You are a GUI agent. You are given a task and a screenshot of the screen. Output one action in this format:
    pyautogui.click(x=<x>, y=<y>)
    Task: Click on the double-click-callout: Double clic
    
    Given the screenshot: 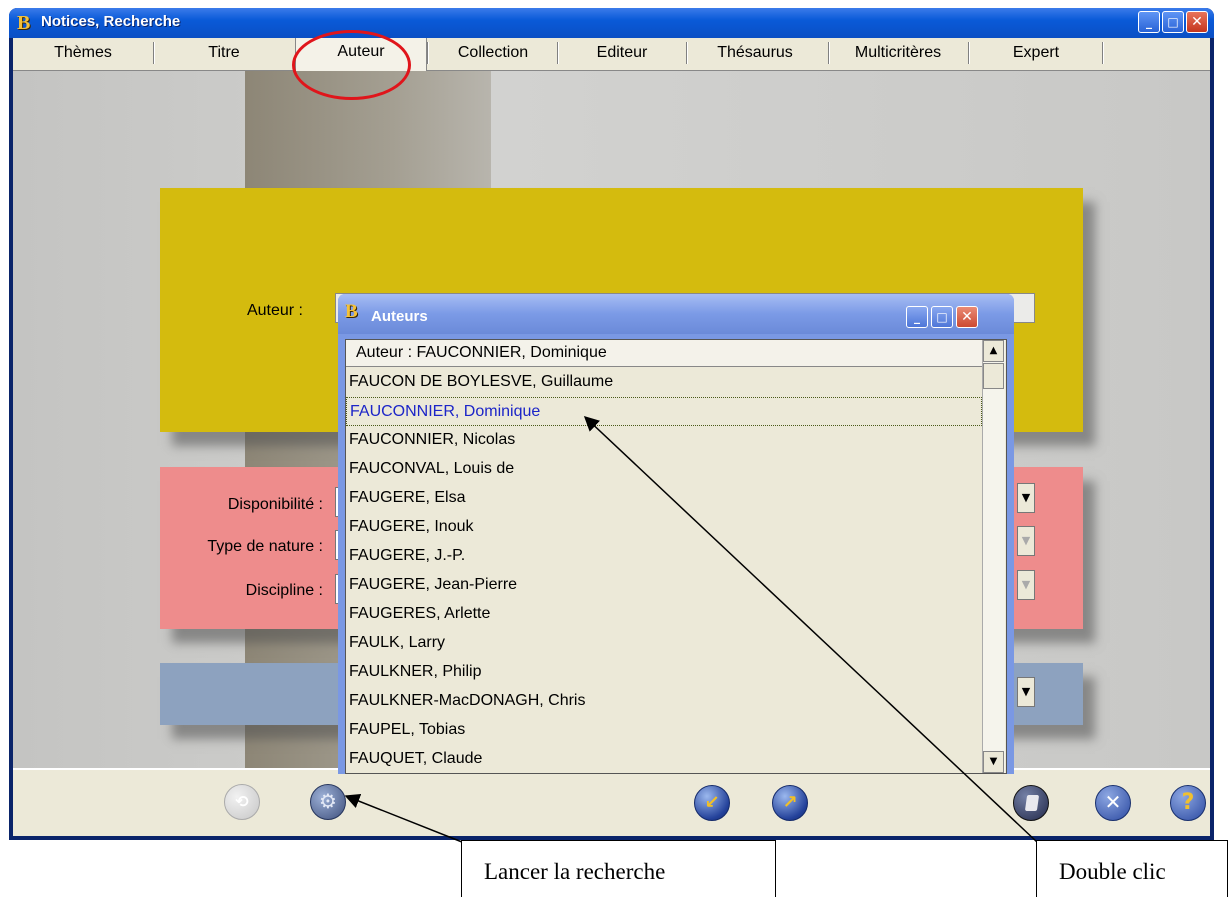 What is the action you would take?
    pyautogui.click(x=1132, y=868)
    